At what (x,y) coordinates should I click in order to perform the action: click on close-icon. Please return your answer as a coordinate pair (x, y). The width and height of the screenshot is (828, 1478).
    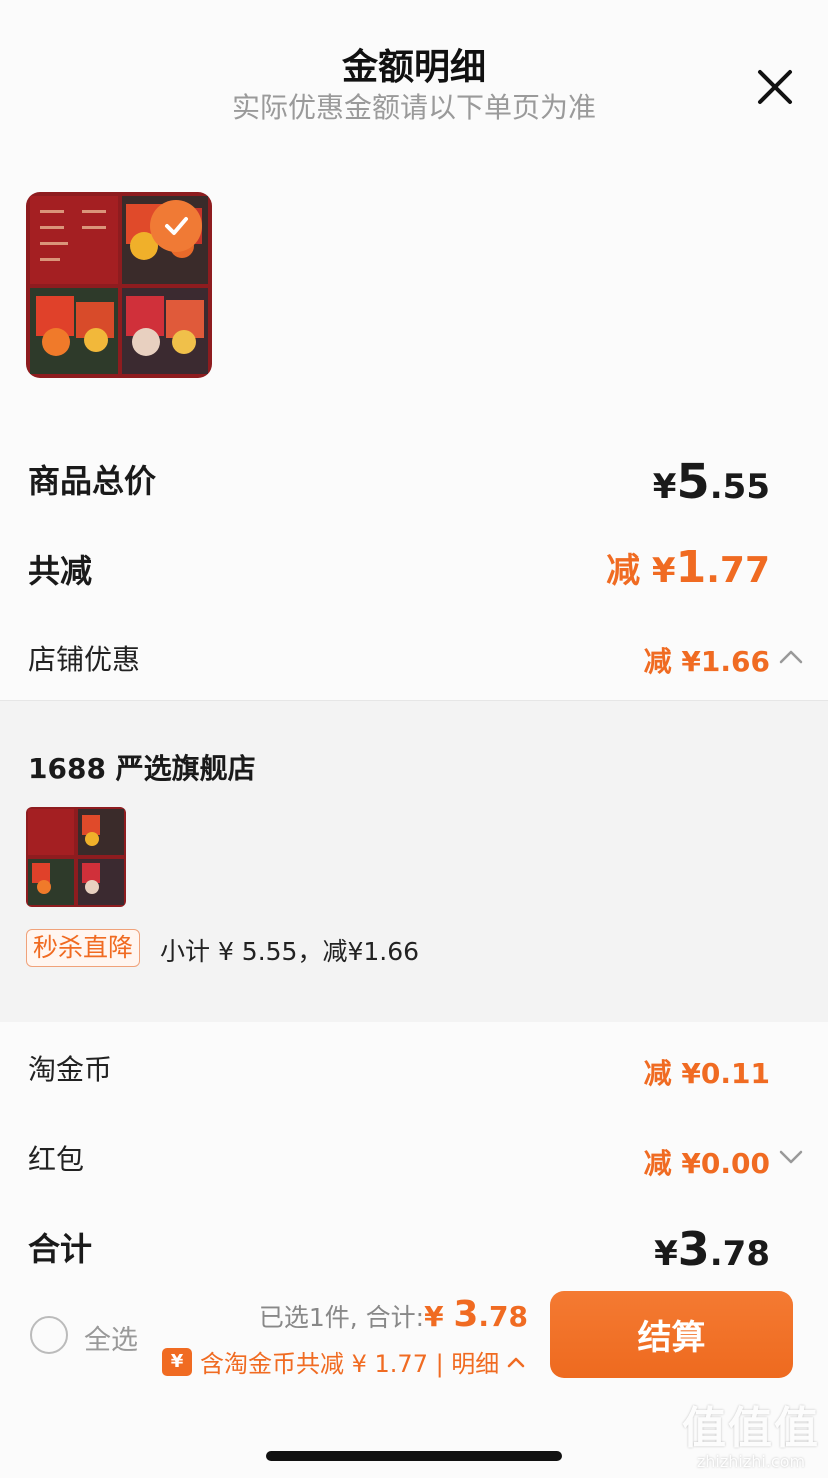
    Looking at the image, I should click on (775, 87).